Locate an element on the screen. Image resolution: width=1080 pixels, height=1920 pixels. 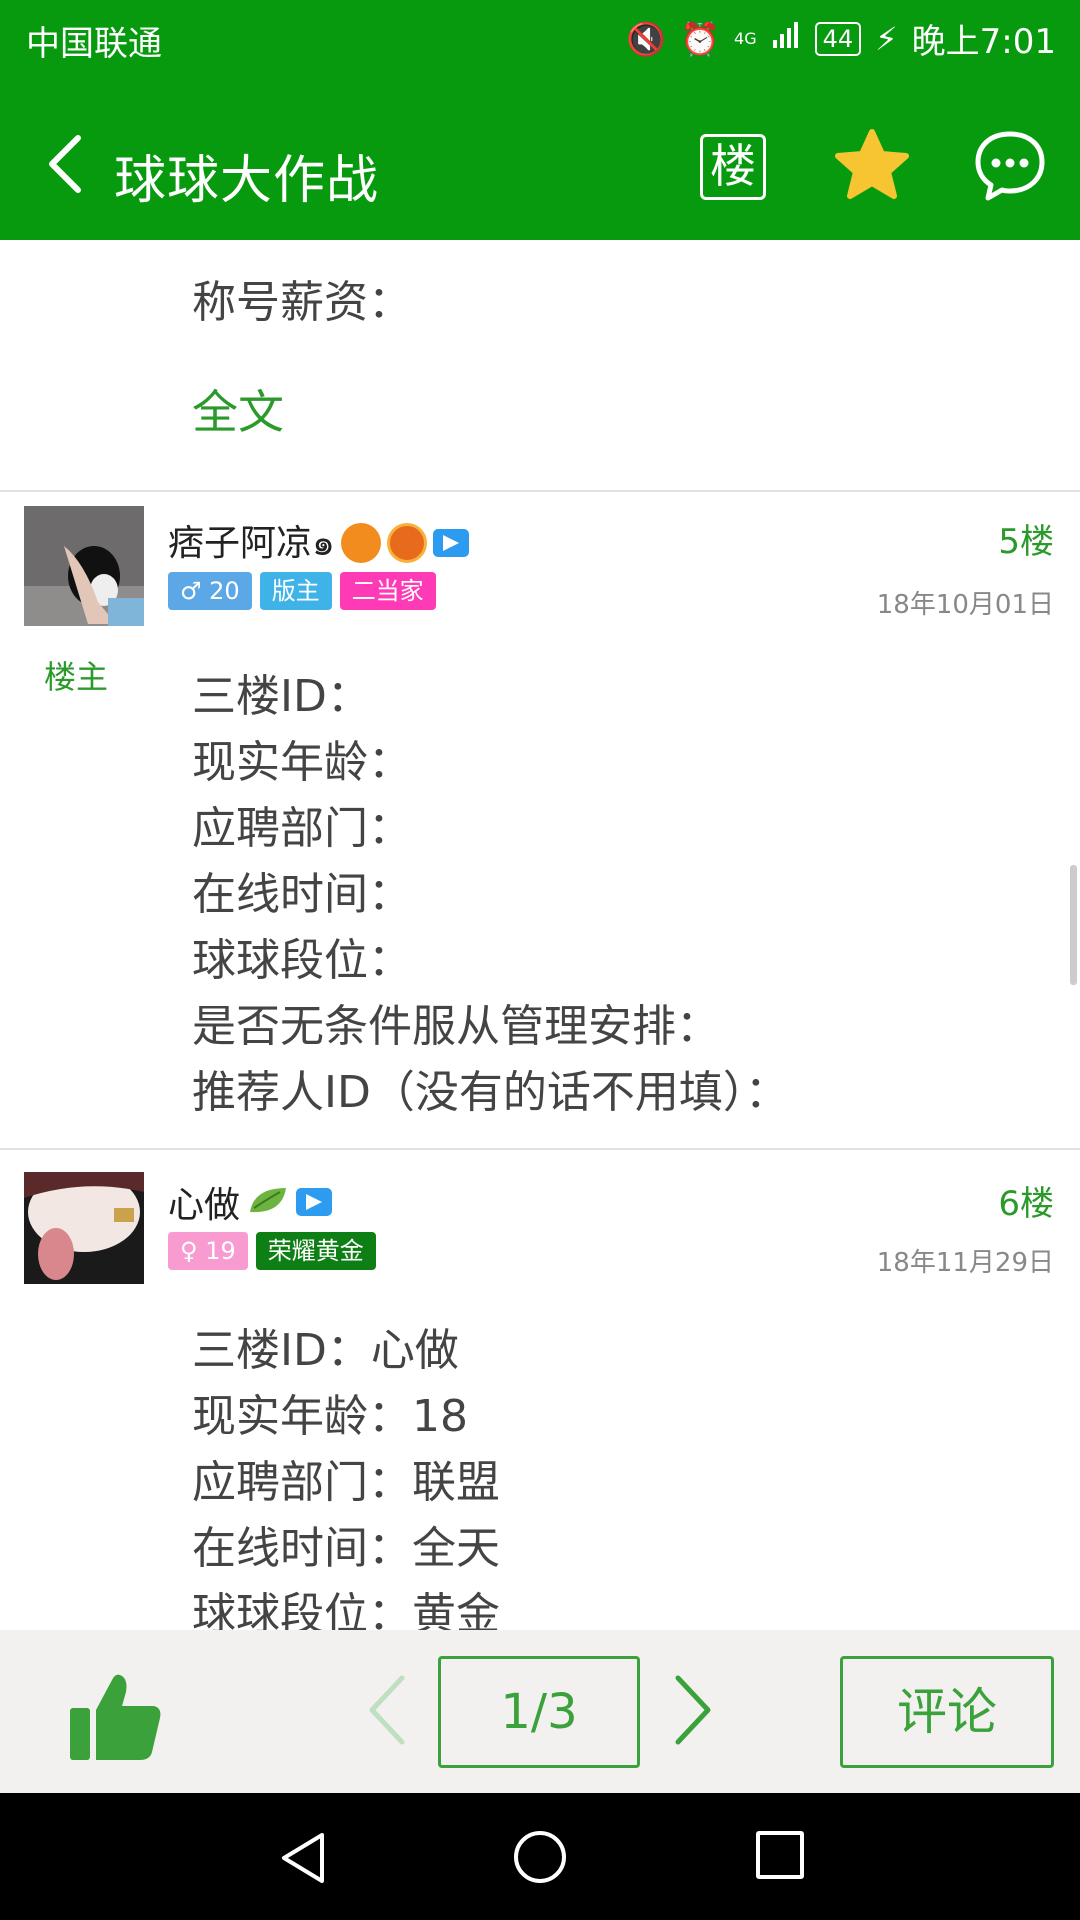
username-row: 痞子阿凉๑ is located at coordinates (318, 542).